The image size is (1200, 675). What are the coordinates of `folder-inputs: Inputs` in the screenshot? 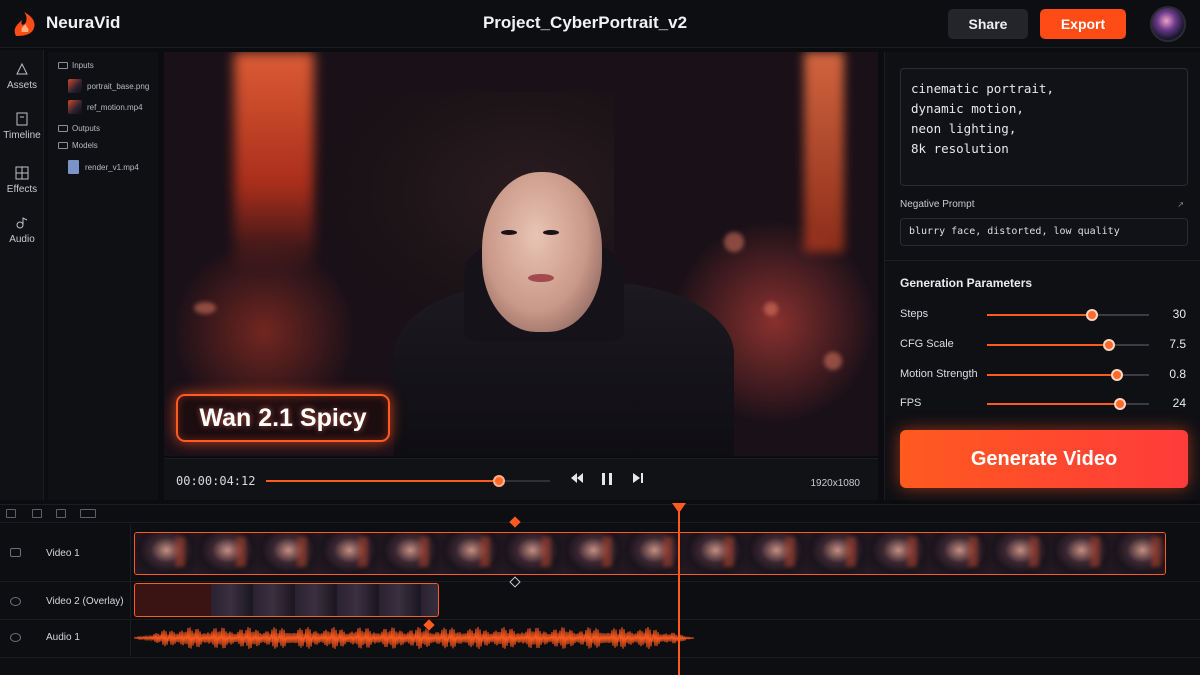 It's located at (76, 65).